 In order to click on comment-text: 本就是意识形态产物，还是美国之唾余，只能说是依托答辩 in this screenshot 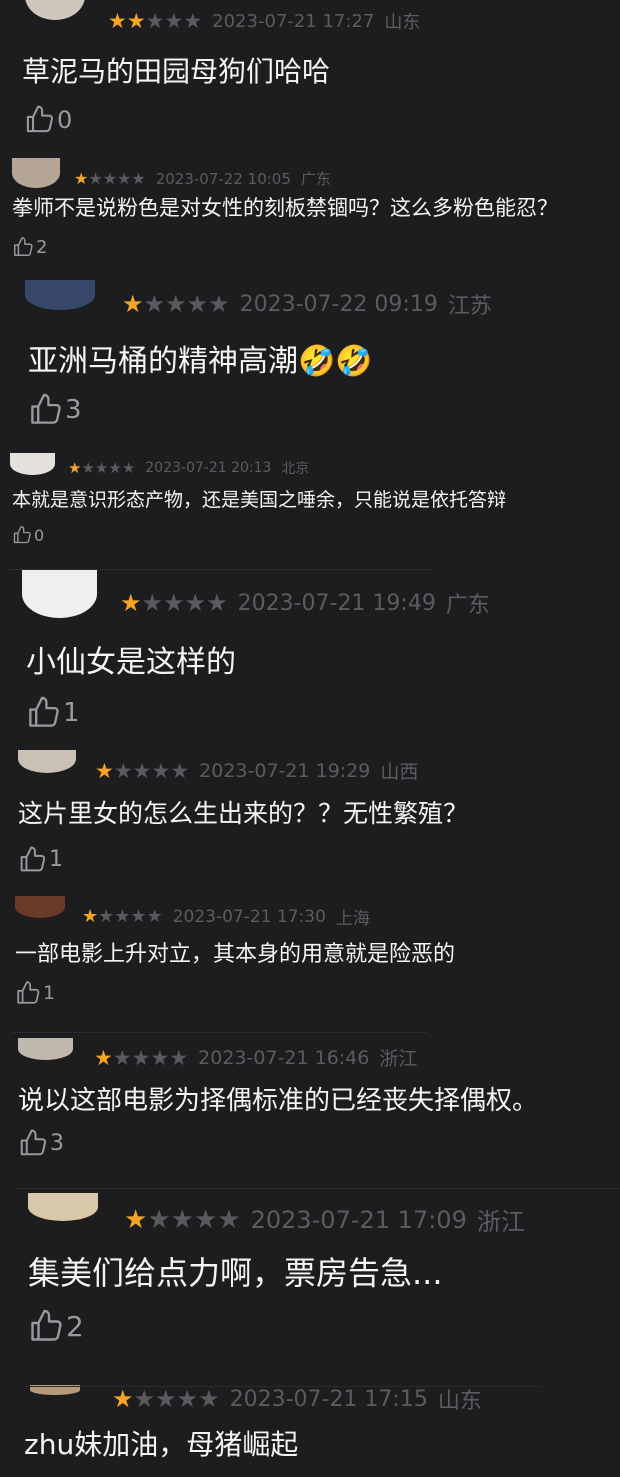, I will do `click(259, 500)`.